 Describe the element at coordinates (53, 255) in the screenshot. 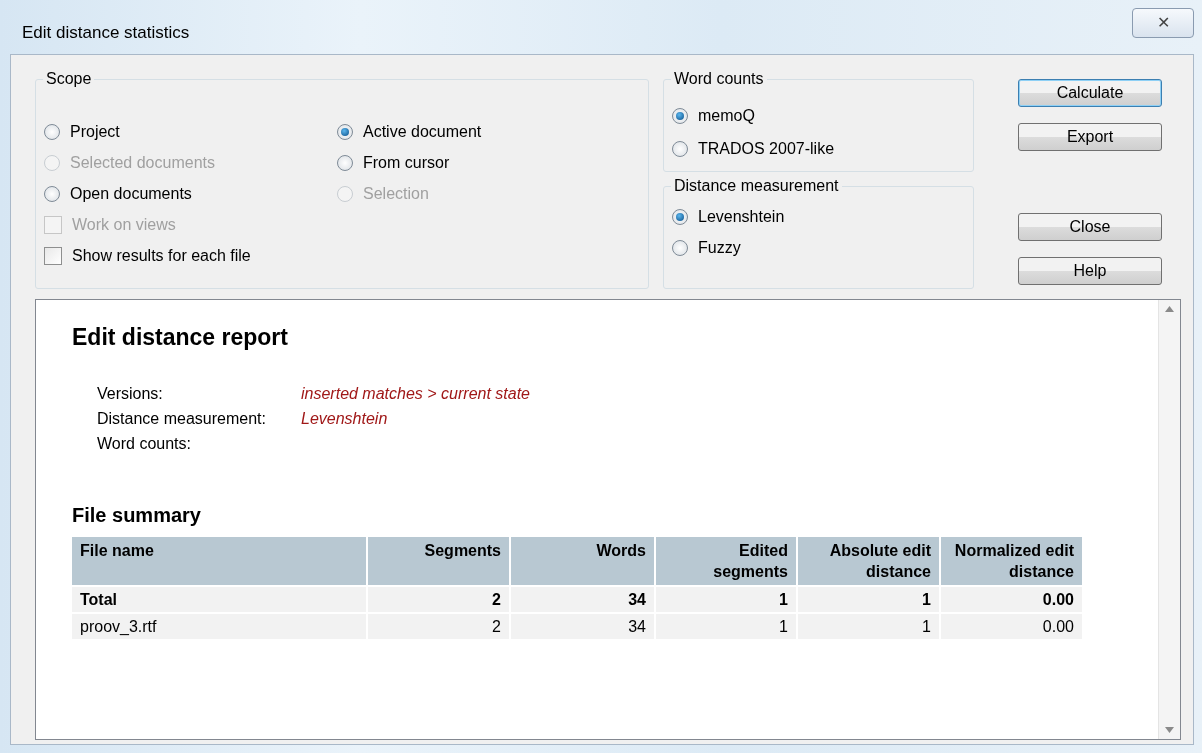

I see `checkbox` at that location.